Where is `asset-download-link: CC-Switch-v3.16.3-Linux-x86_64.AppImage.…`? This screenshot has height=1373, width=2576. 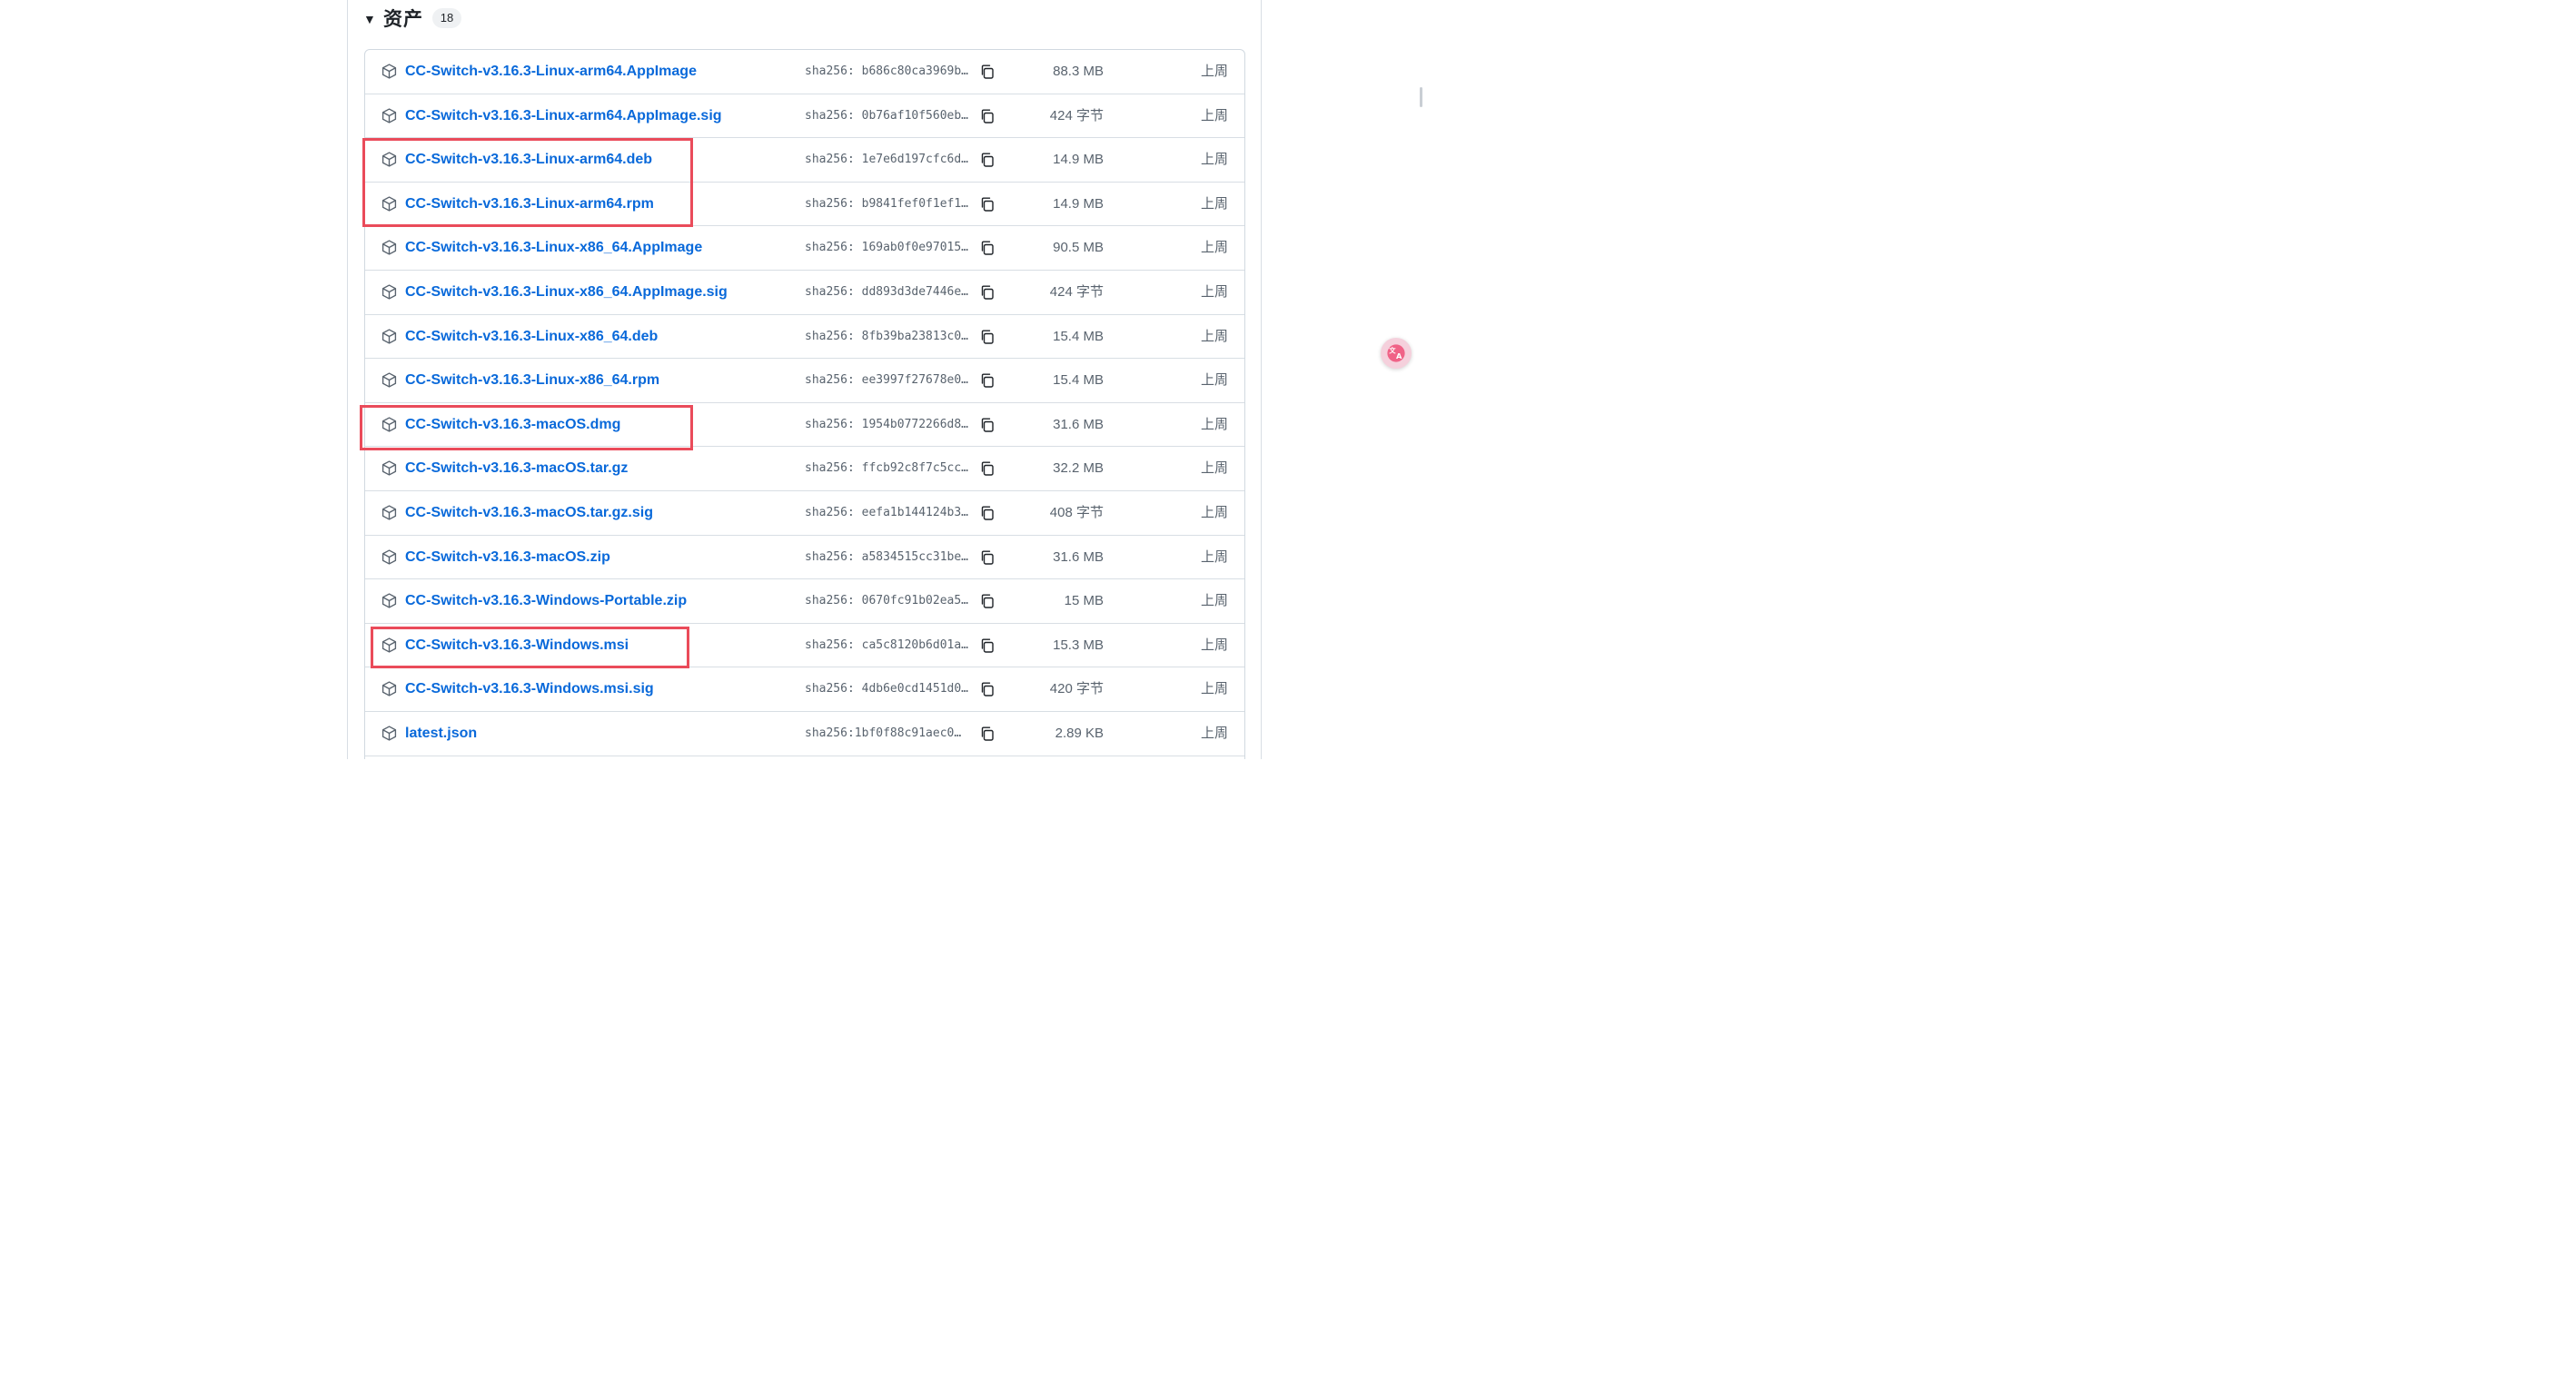 asset-download-link: CC-Switch-v3.16.3-Linux-x86_64.AppImage.… is located at coordinates (566, 292).